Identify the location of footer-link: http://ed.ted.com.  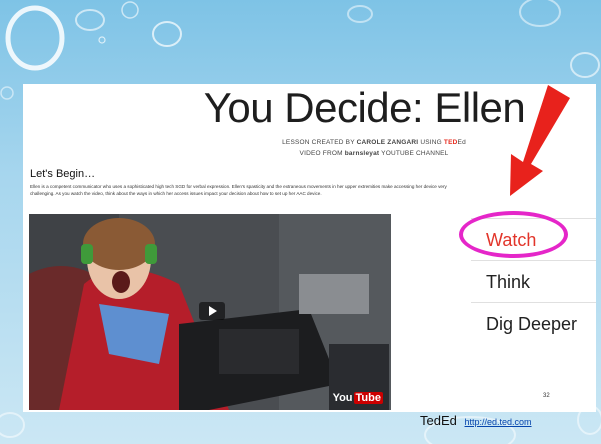
(498, 422).